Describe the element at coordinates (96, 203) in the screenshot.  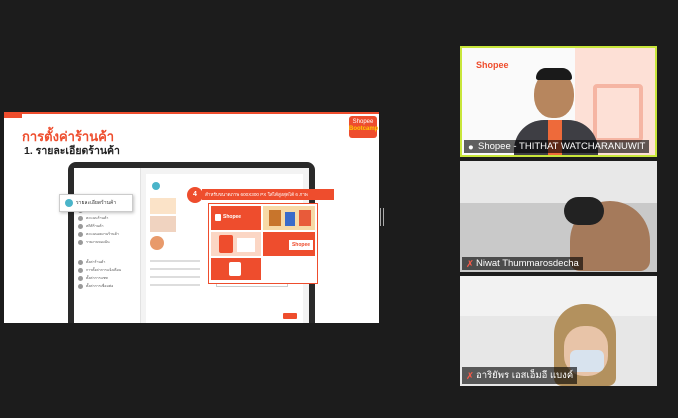
I see `callout-shop-details: รายละเอียดร้านค้า` at that location.